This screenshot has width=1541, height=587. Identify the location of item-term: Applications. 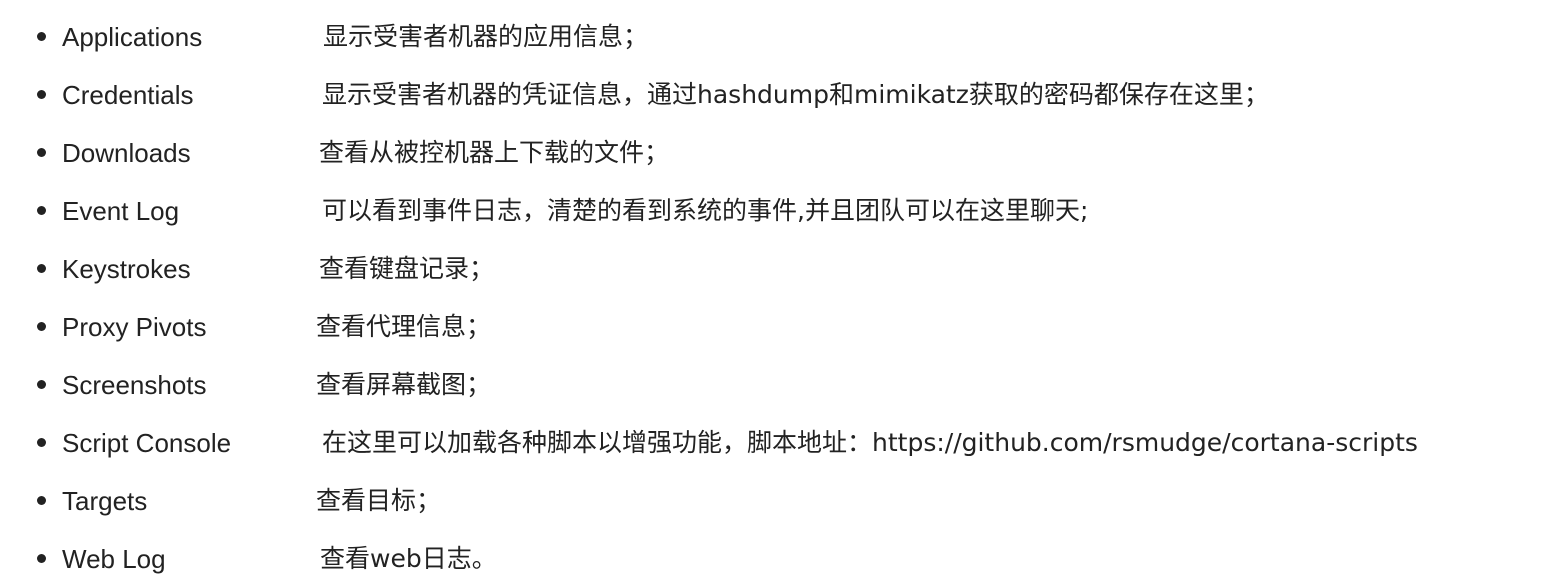
(132, 37).